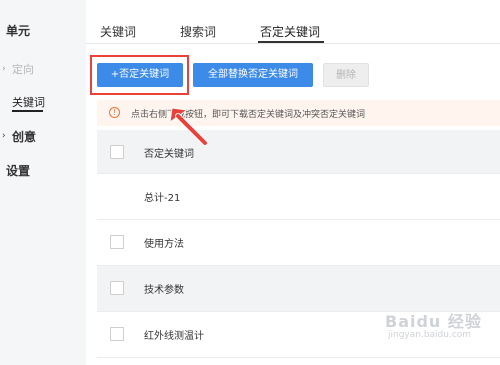  I want to click on watermark: Baidu 经验, so click(433, 321).